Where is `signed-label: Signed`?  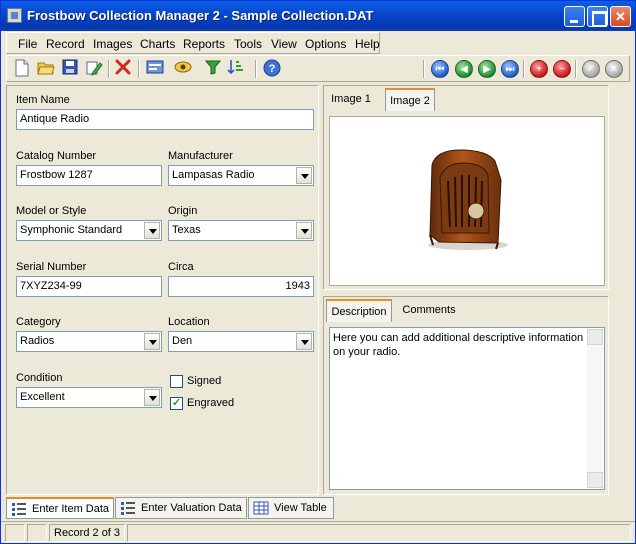
signed-label: Signed is located at coordinates (204, 381).